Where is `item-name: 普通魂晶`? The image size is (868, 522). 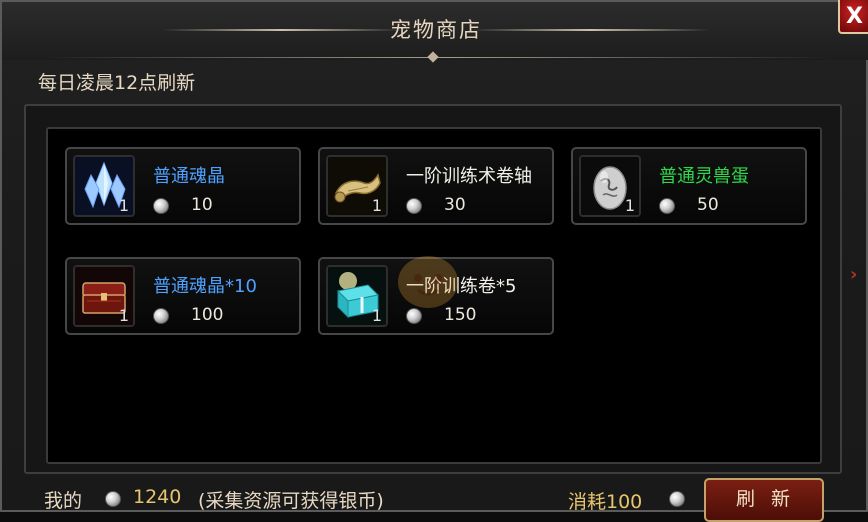
item-name: 普通魂晶 is located at coordinates (189, 176).